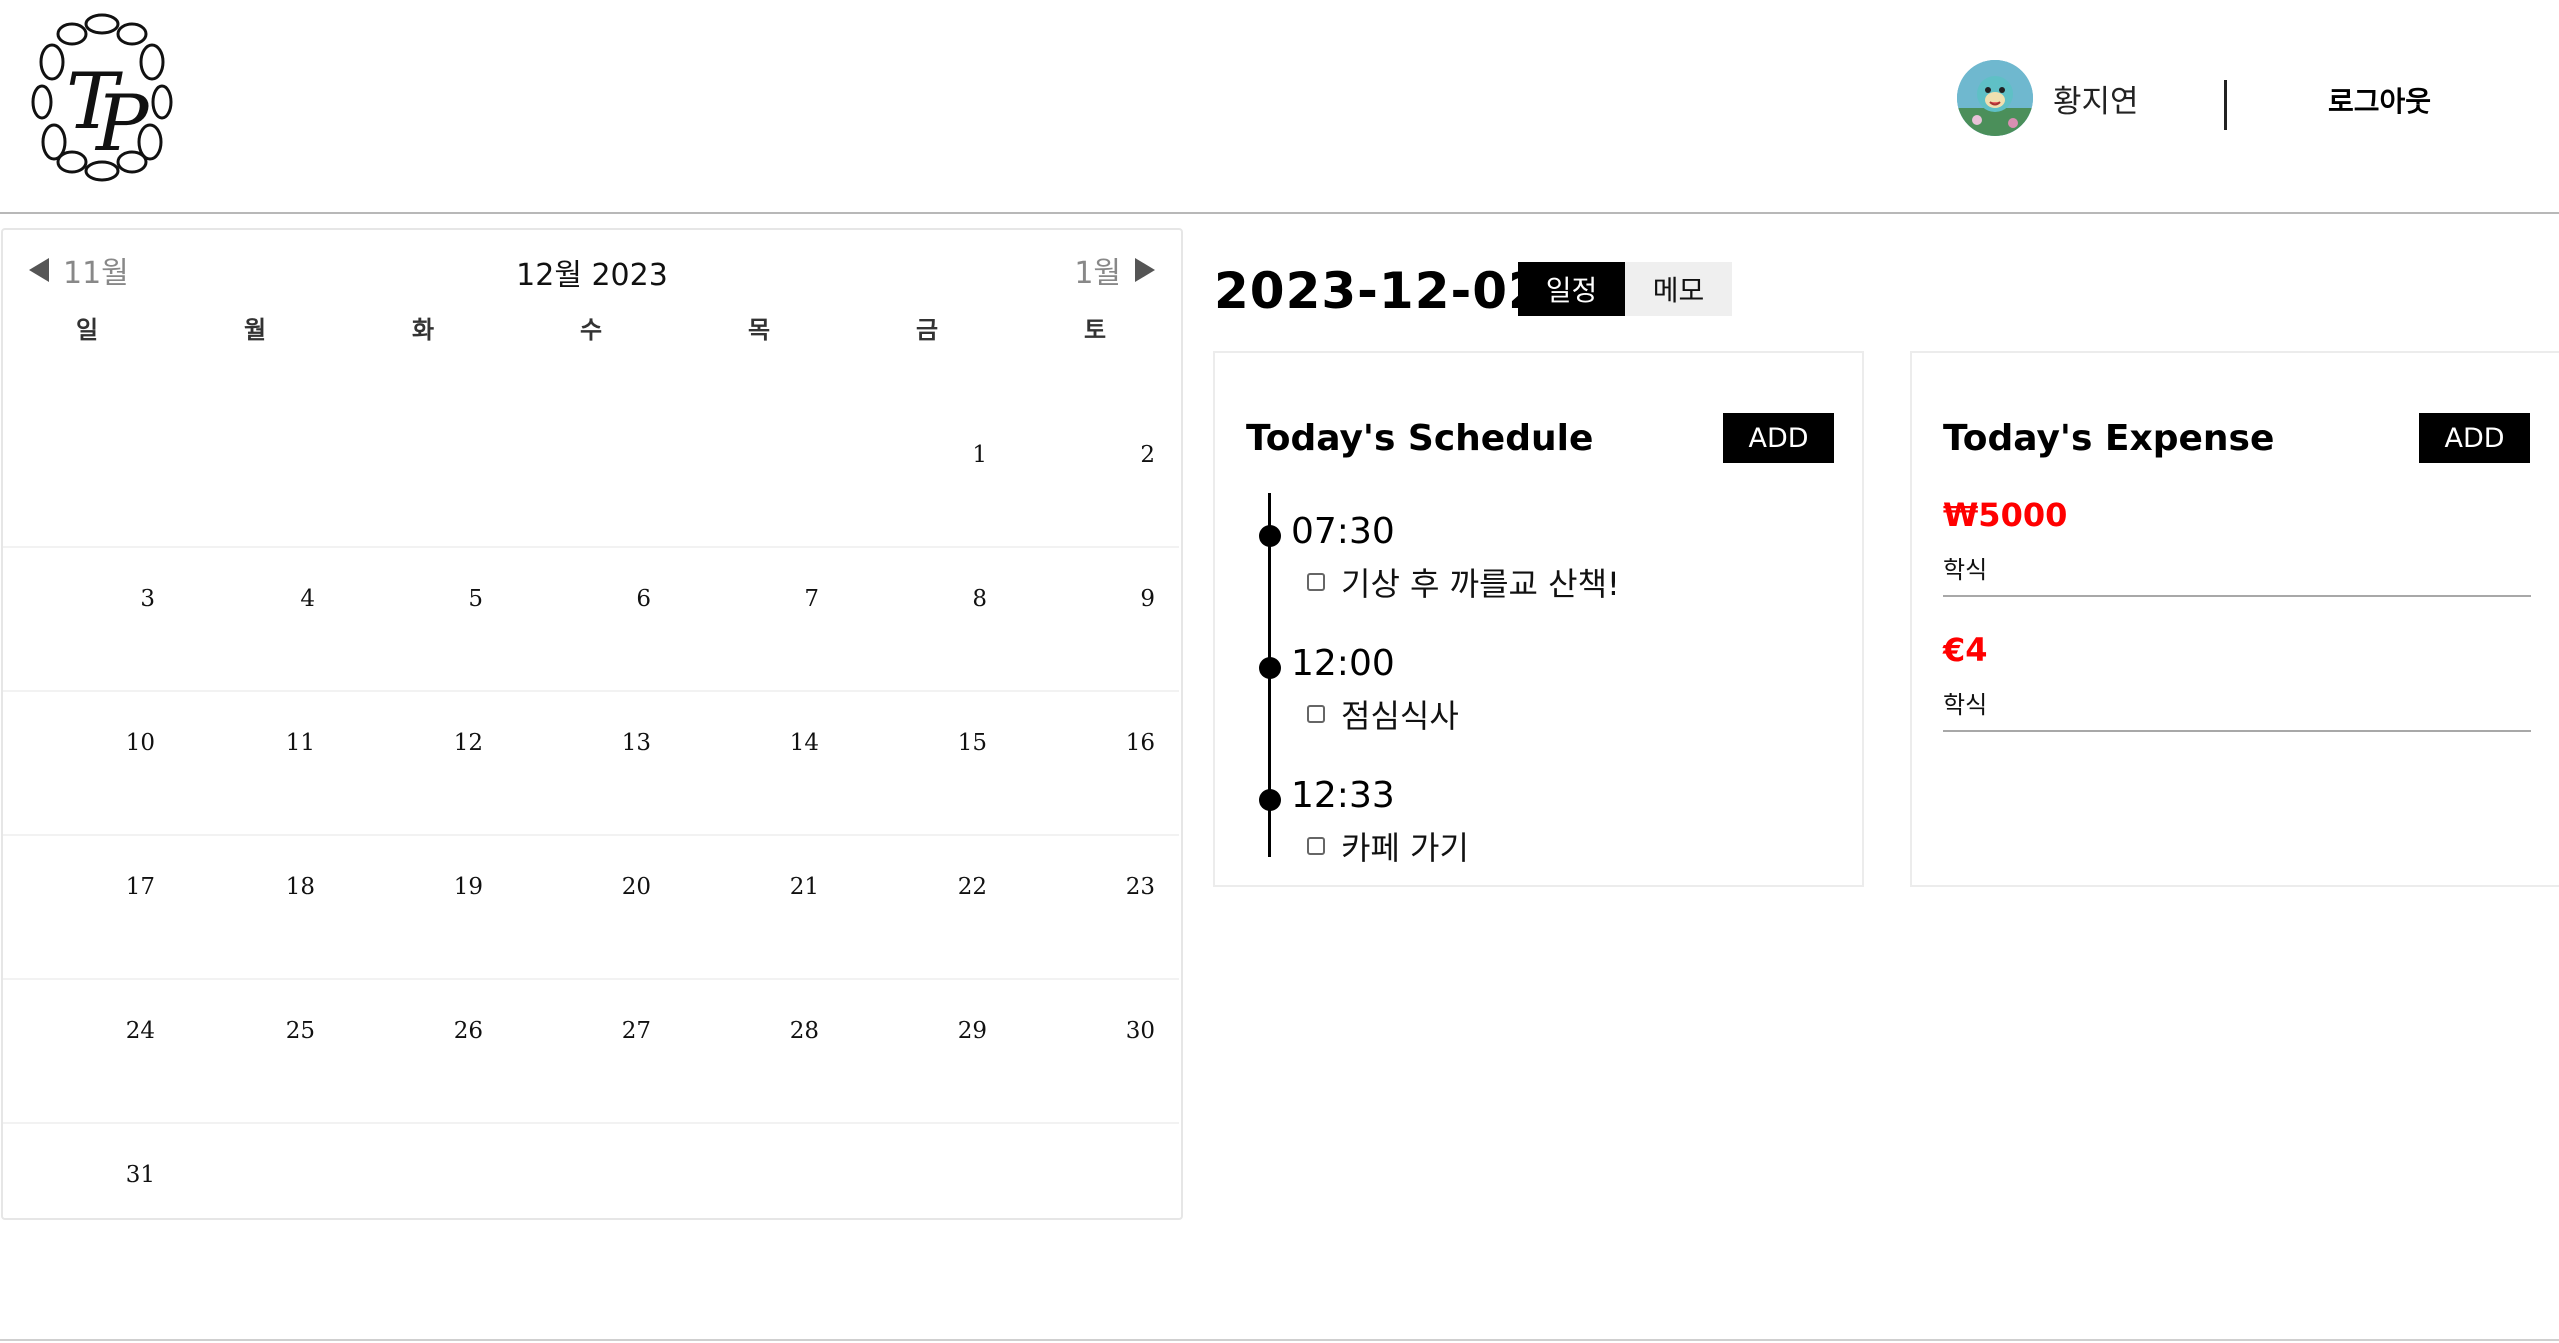 The width and height of the screenshot is (2559, 1343). I want to click on day-cell: 22, so click(927, 908).